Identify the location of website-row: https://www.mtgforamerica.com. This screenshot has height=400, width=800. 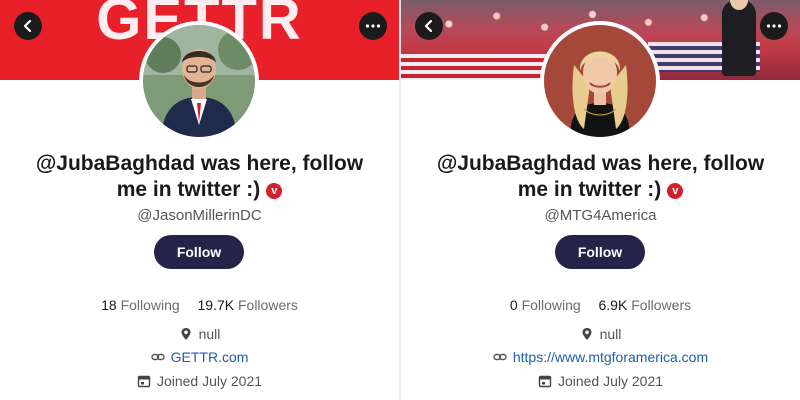
(600, 357).